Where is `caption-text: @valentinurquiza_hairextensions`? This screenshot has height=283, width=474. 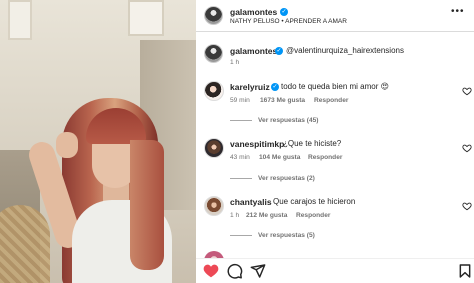
caption-text: @valentinurquiza_hairextensions is located at coordinates (345, 50).